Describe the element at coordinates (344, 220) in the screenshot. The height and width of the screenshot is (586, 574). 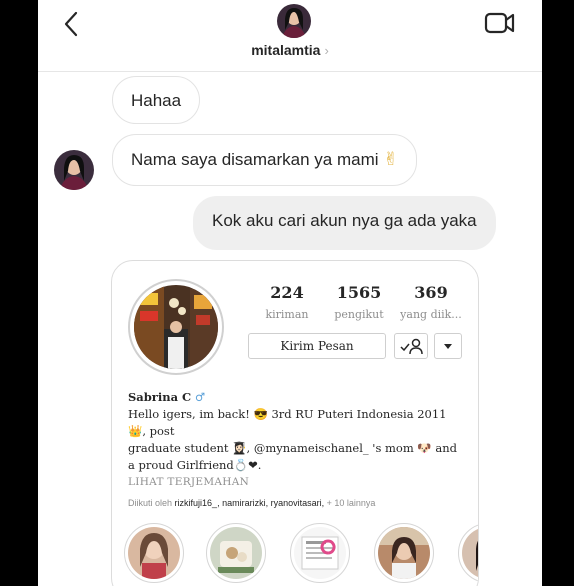
I see `message-text: Kok aku cari akun nya ga ada yaka` at that location.